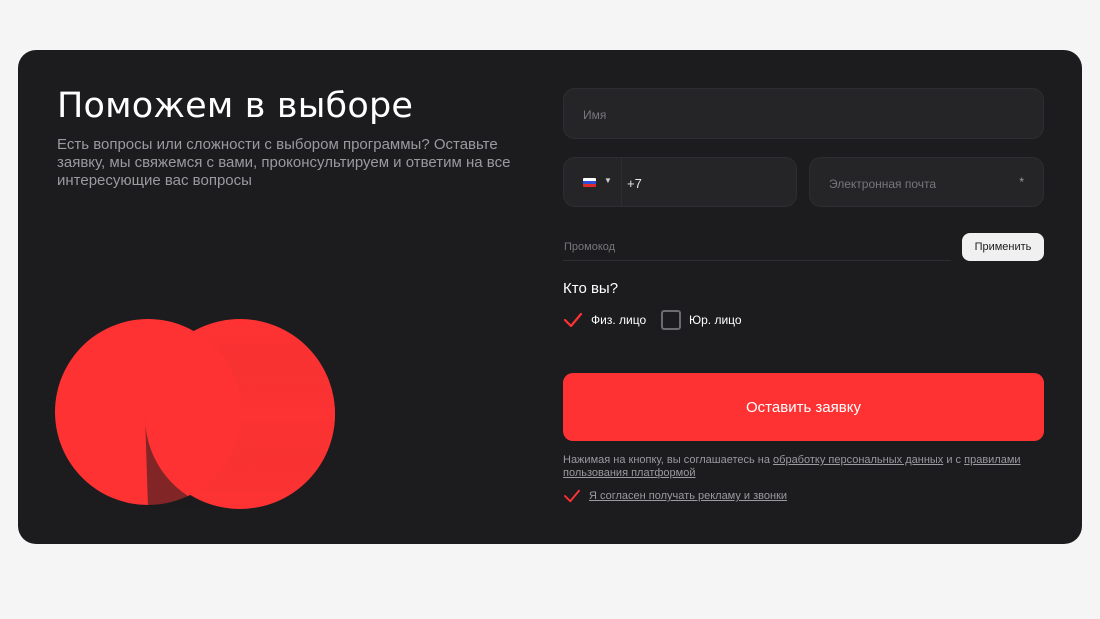  Describe the element at coordinates (715, 320) in the screenshot. I see `option-legal-entity-label: Юр. лицо` at that location.